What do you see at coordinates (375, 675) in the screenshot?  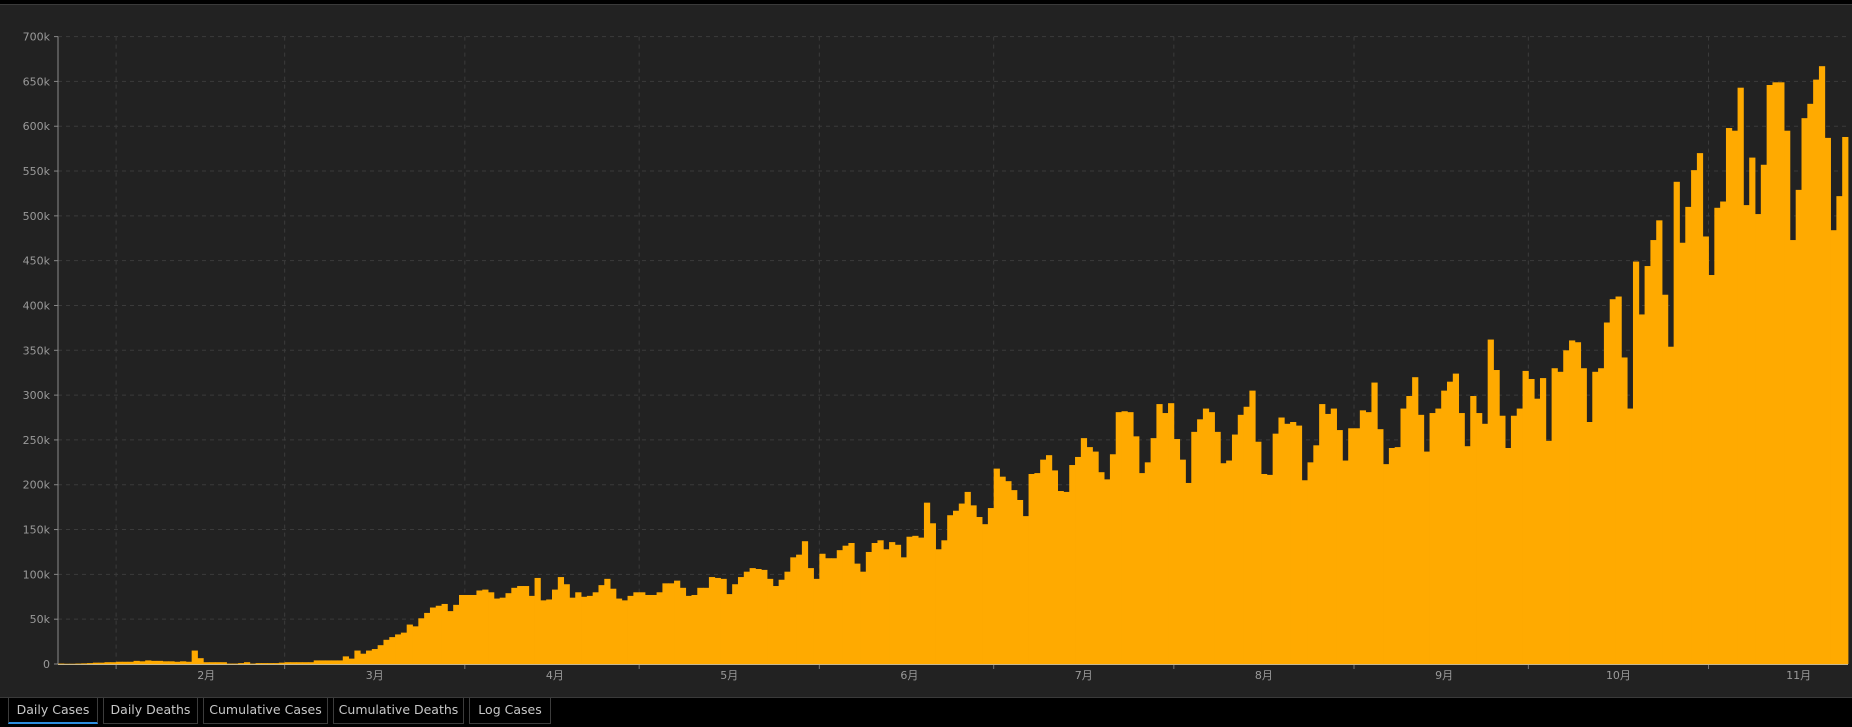 I see `x-tick-label: 3月` at bounding box center [375, 675].